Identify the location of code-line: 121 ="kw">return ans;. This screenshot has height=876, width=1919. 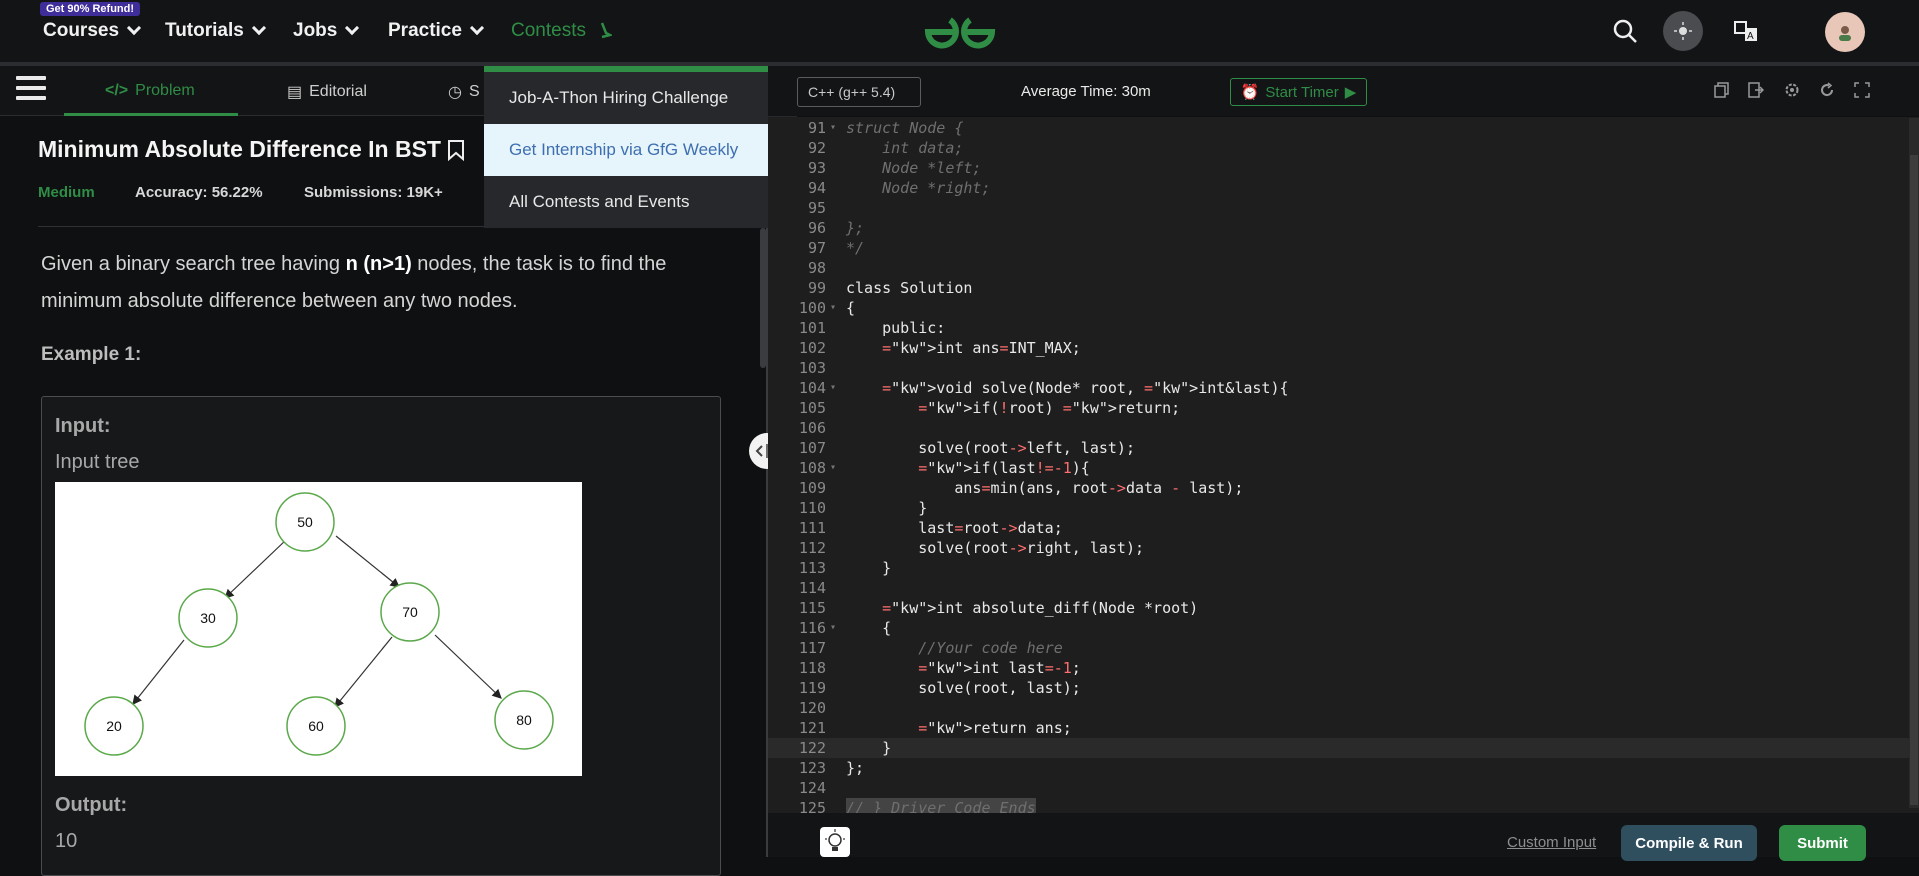
(1339, 728).